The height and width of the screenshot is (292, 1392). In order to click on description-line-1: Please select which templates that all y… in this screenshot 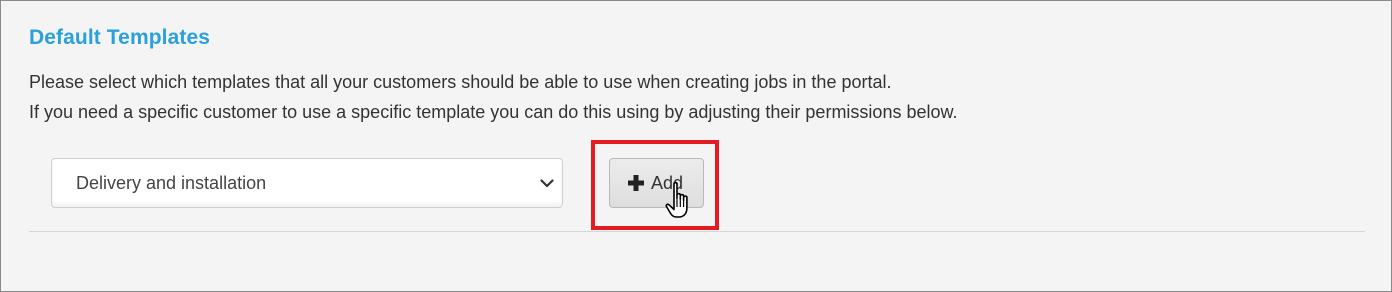, I will do `click(460, 82)`.